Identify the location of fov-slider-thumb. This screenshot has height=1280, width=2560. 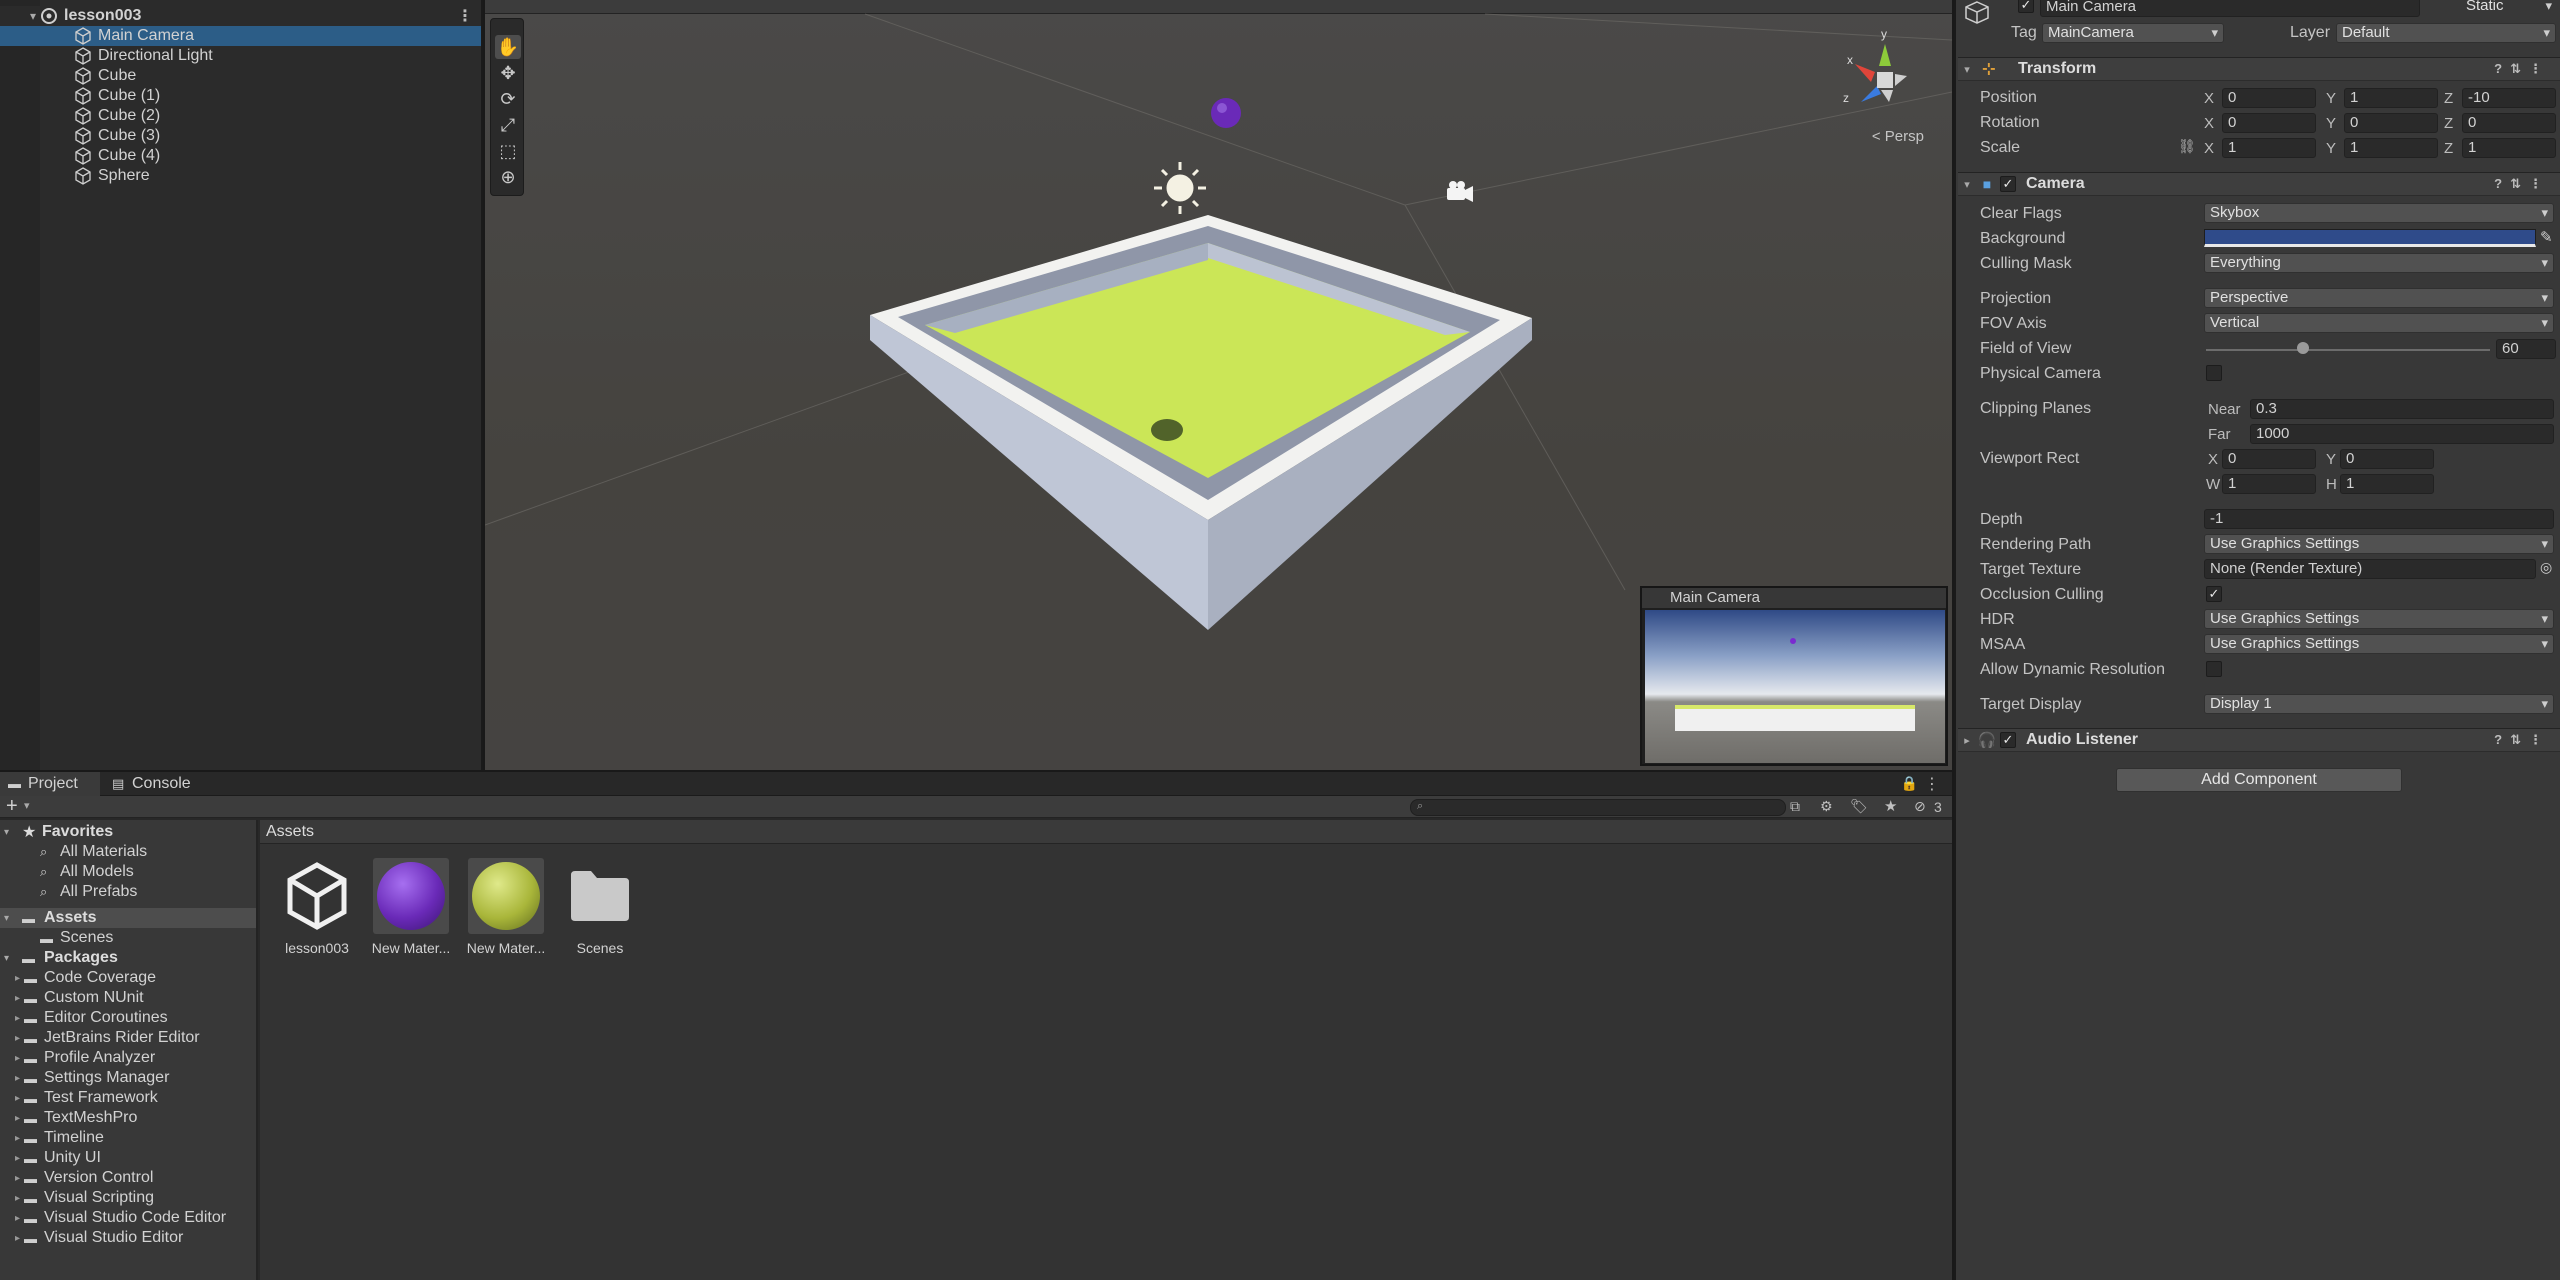
(2302, 348).